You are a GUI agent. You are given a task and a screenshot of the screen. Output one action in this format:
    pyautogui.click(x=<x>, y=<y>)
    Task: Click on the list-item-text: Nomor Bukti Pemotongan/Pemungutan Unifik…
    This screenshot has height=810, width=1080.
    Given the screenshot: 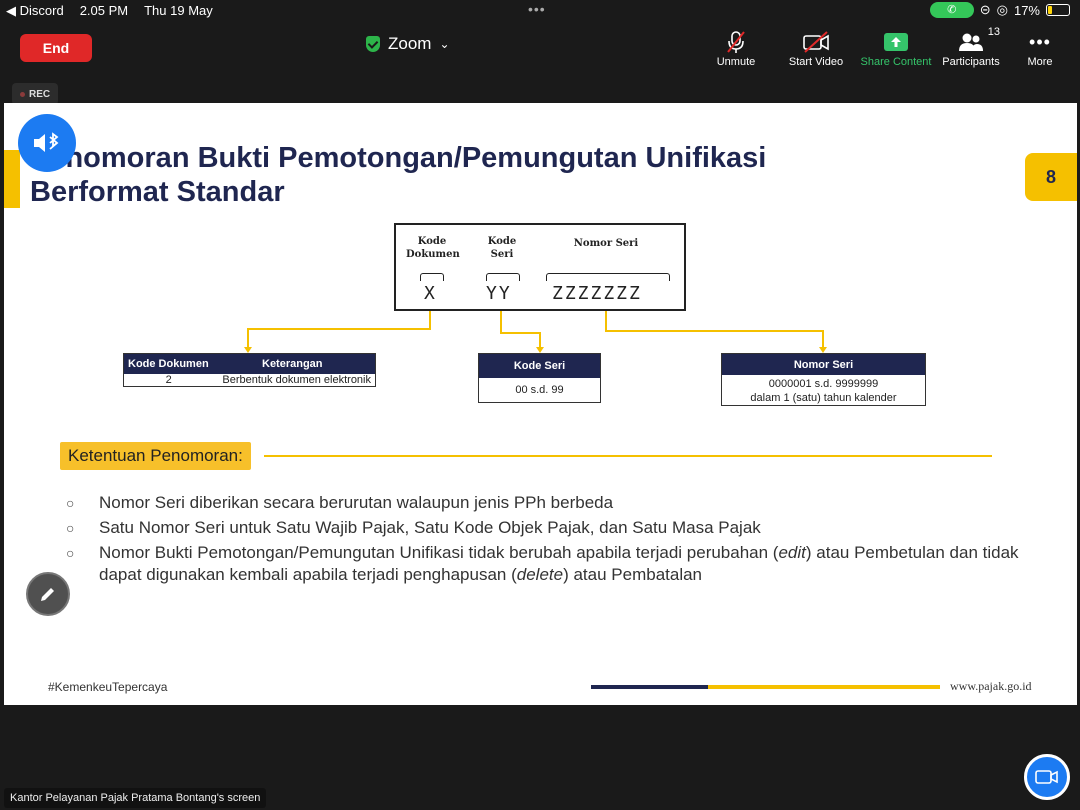 What is the action you would take?
    pyautogui.click(x=559, y=563)
    